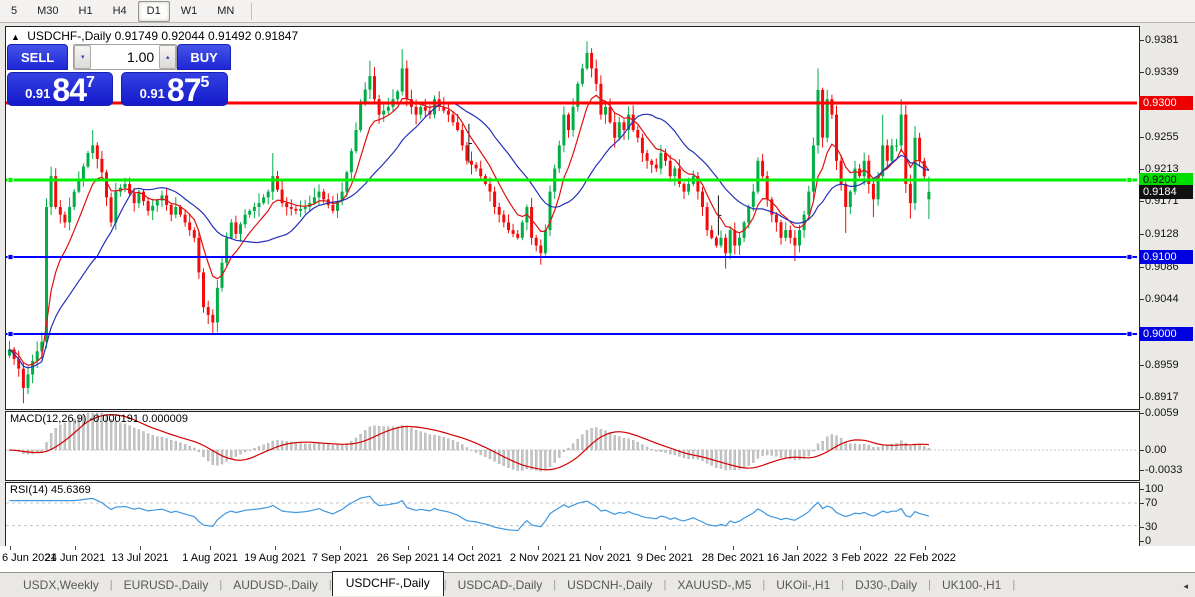 This screenshot has width=1195, height=597. I want to click on rsi-indicator-window: RSI(14) 45.6369, so click(572, 514).